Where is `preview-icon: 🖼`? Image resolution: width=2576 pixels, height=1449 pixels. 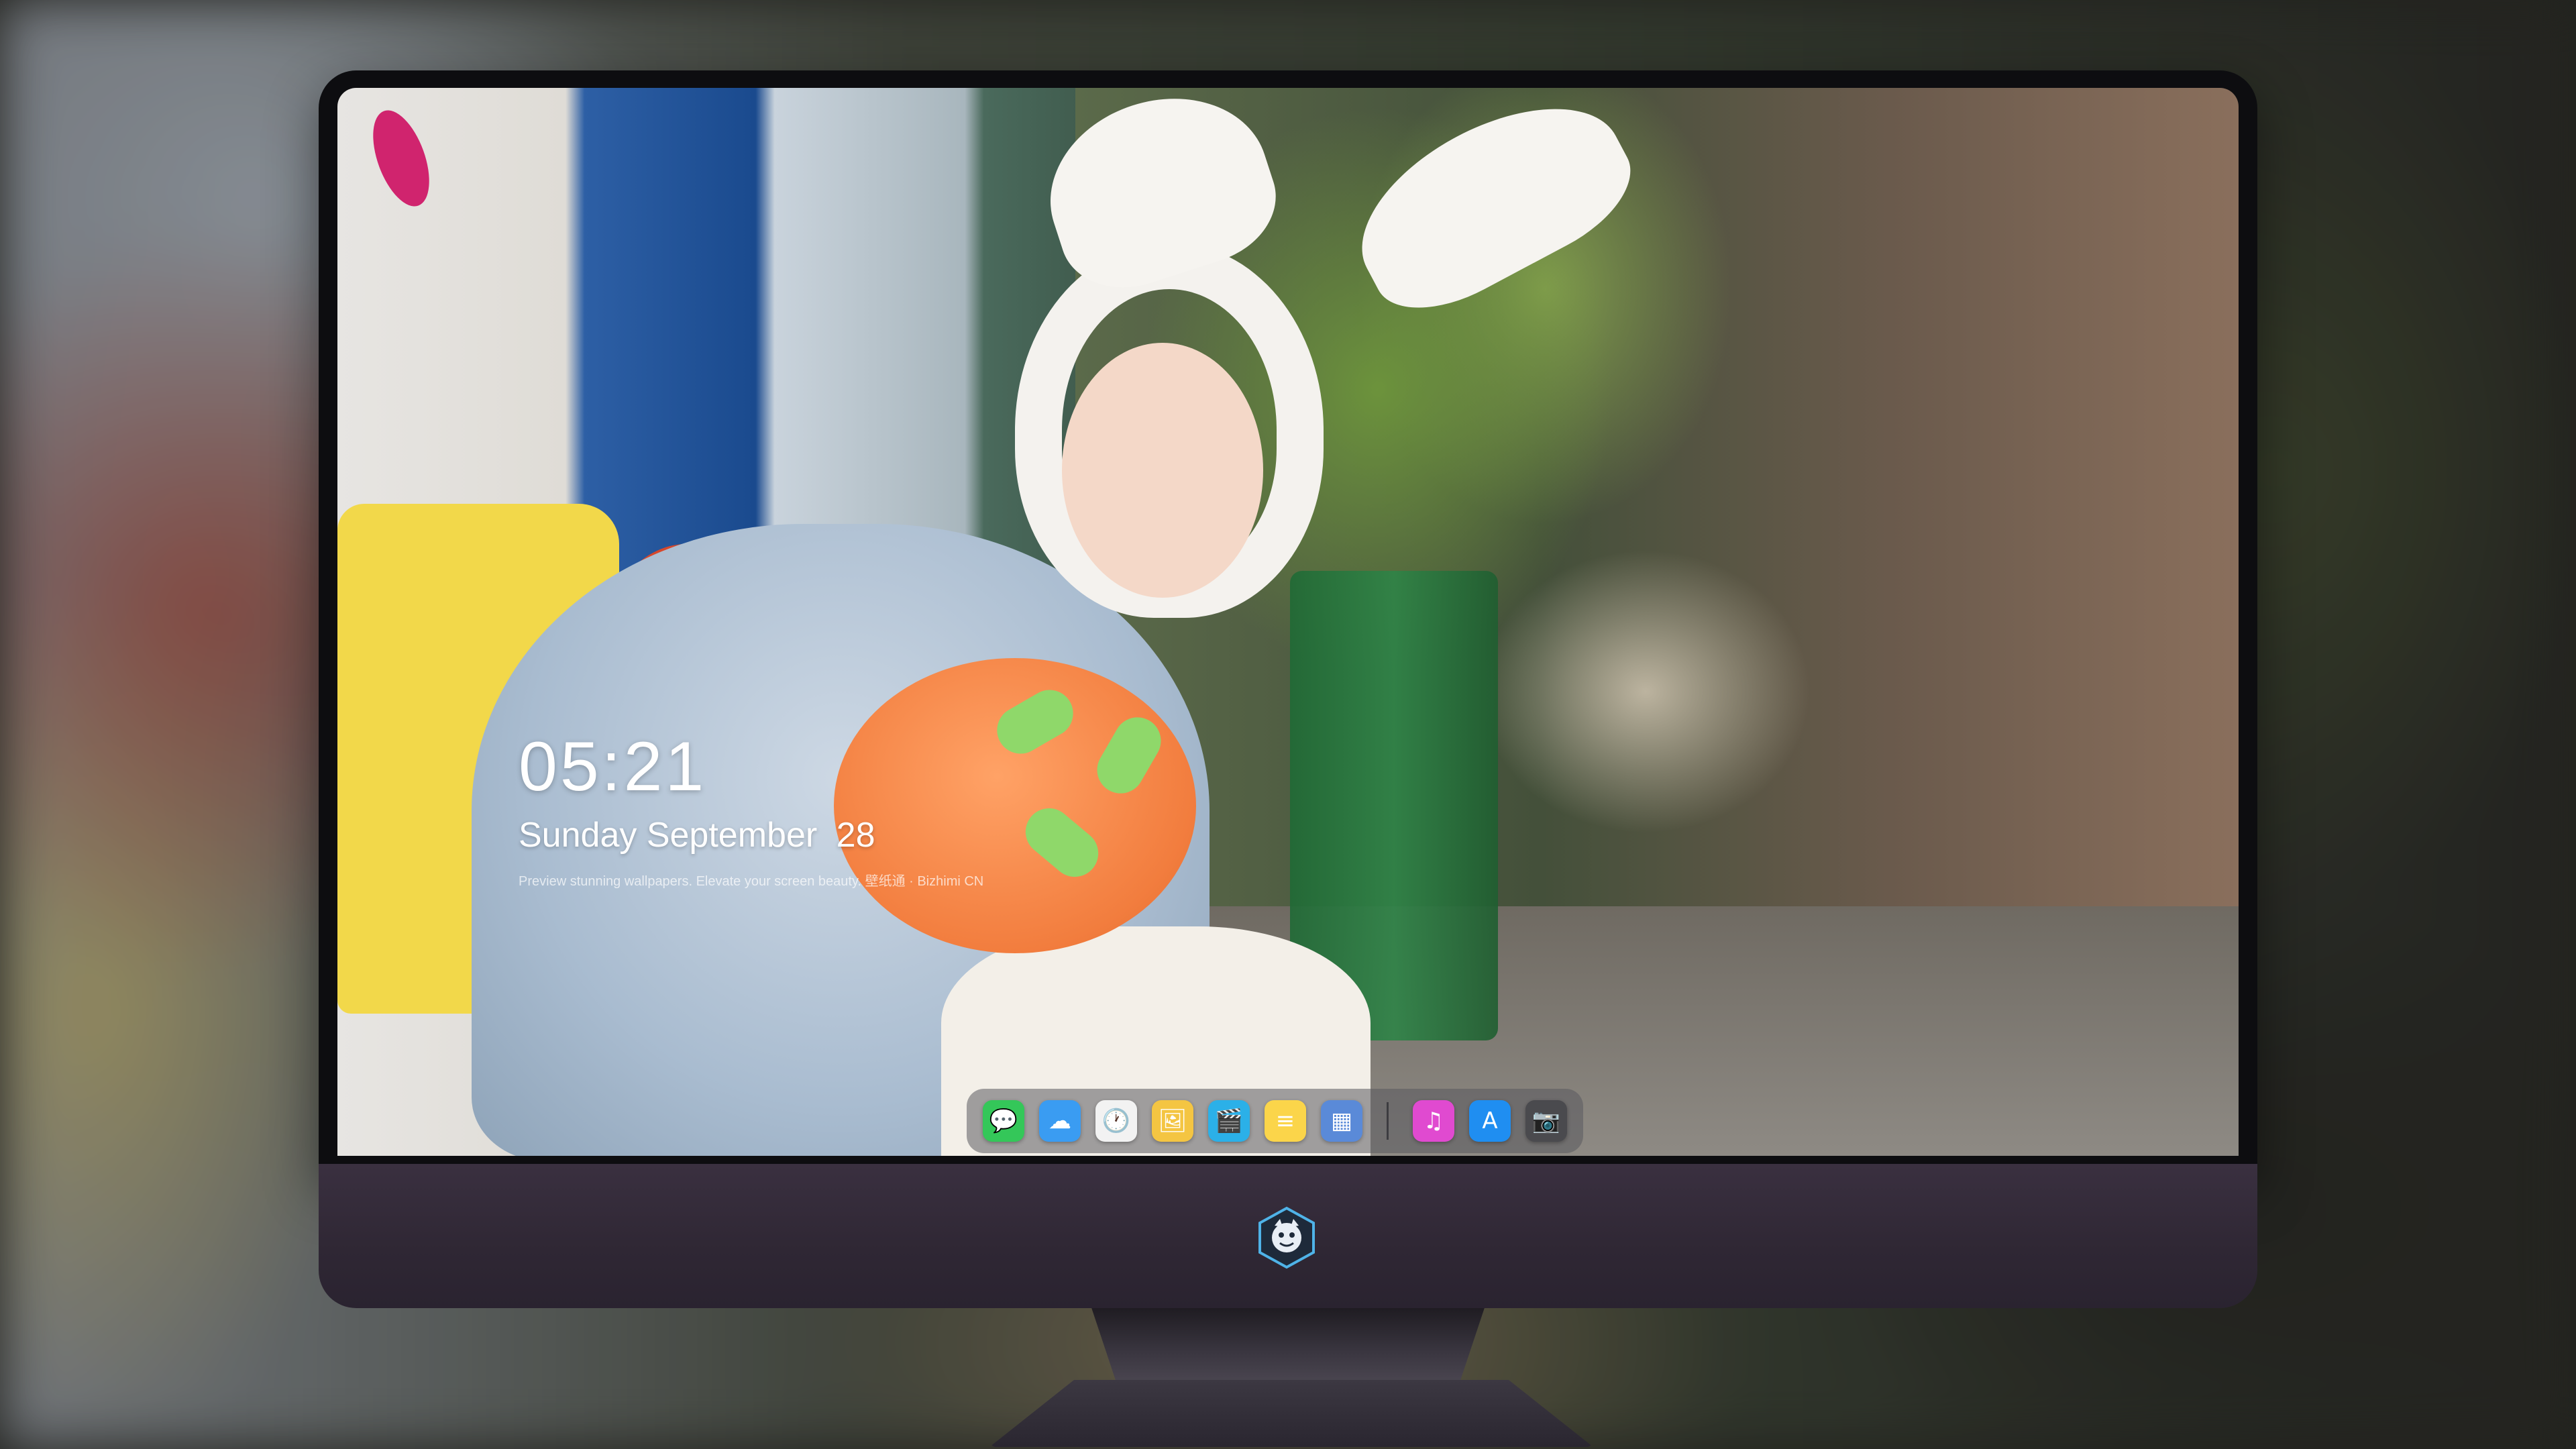 preview-icon: 🖼 is located at coordinates (1172, 1121).